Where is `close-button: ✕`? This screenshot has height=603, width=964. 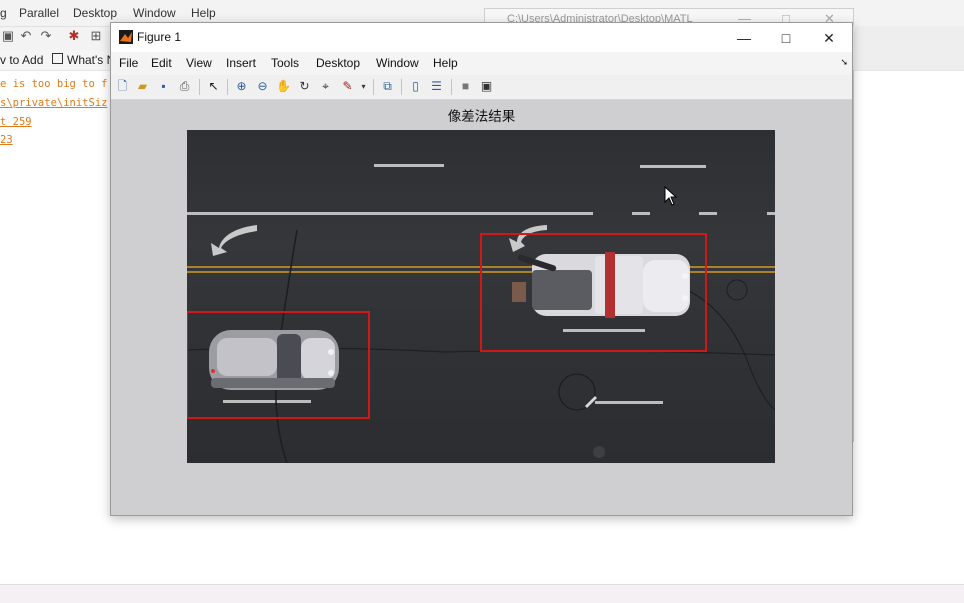 close-button: ✕ is located at coordinates (829, 38).